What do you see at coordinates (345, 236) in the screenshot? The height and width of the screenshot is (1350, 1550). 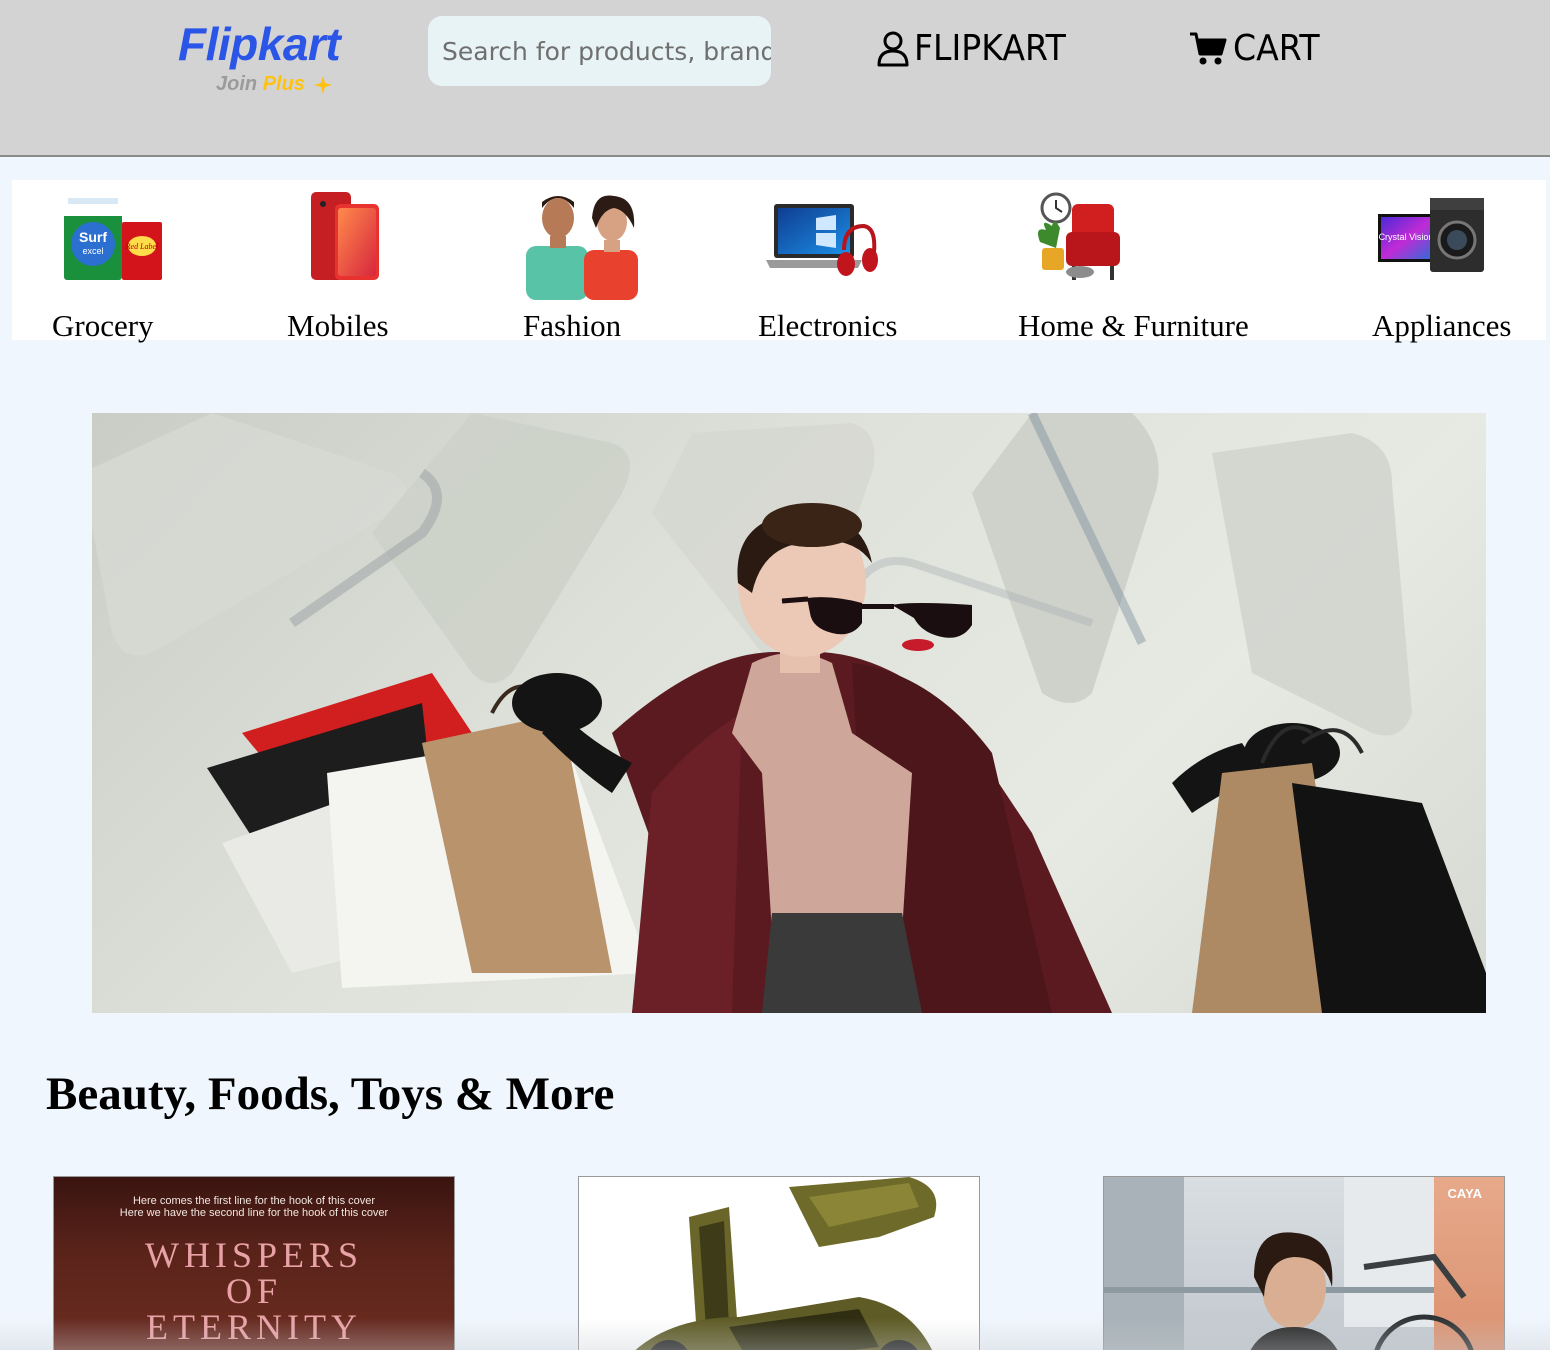 I see `mobile-phone-icon` at bounding box center [345, 236].